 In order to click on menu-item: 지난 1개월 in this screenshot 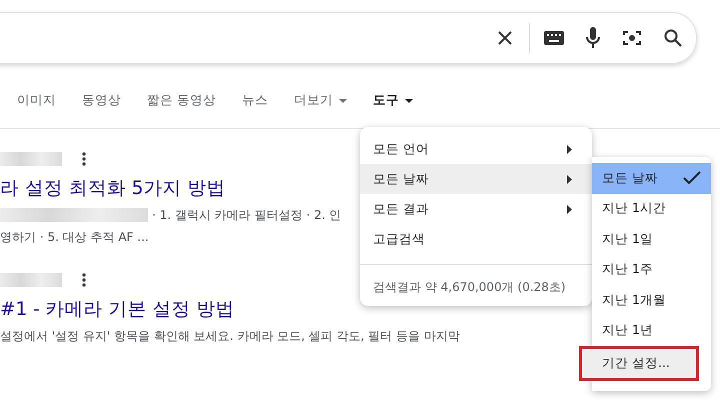, I will do `click(651, 300)`.